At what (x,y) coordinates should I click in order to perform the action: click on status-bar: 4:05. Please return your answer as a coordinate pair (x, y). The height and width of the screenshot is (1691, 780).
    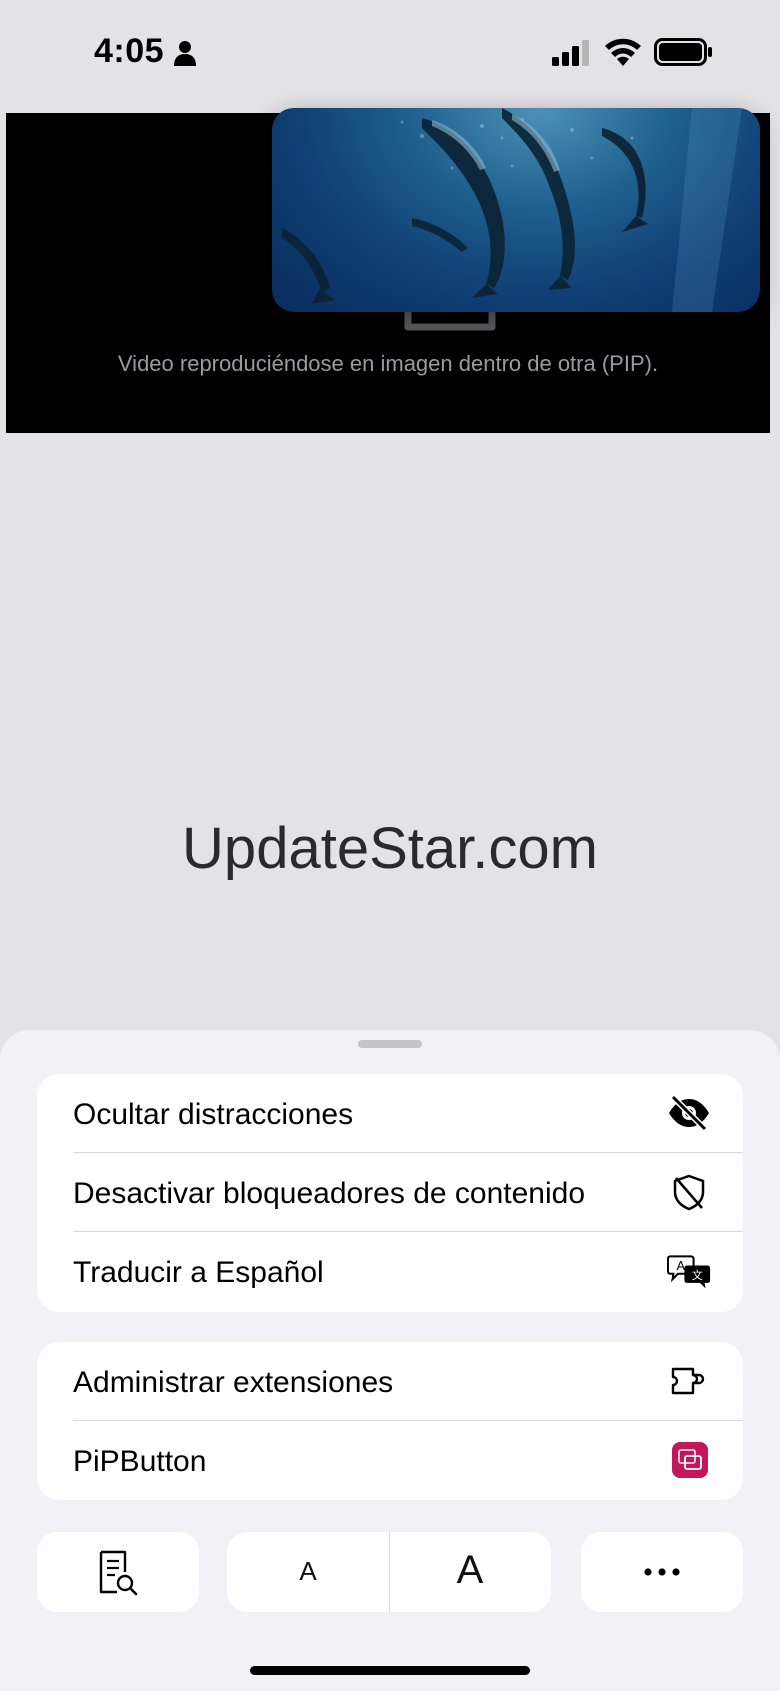
    Looking at the image, I should click on (390, 50).